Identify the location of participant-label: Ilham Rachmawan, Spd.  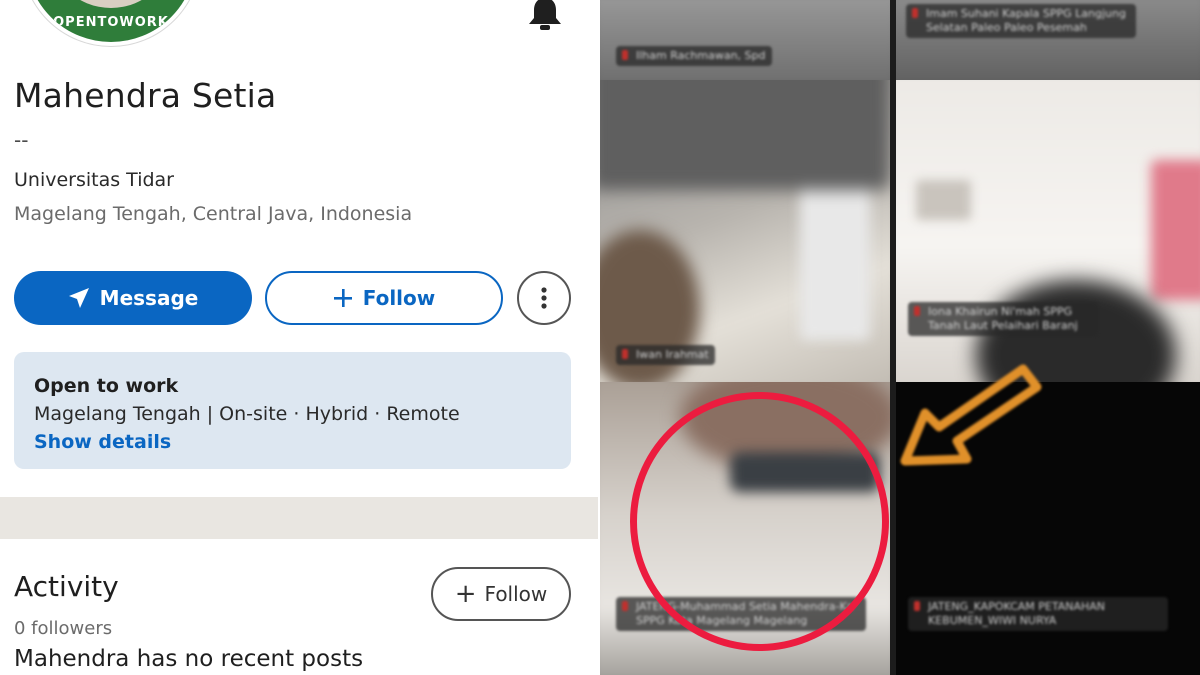
(694, 56).